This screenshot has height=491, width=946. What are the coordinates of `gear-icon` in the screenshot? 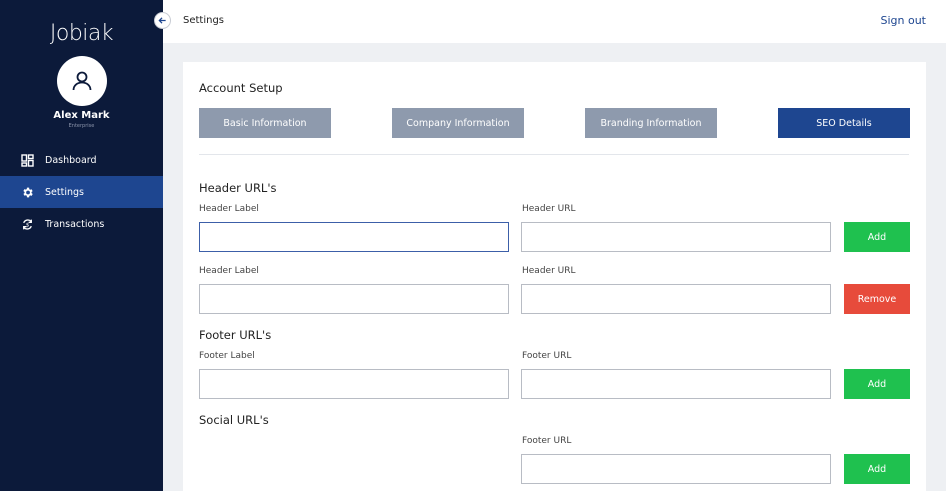 It's located at (27, 192).